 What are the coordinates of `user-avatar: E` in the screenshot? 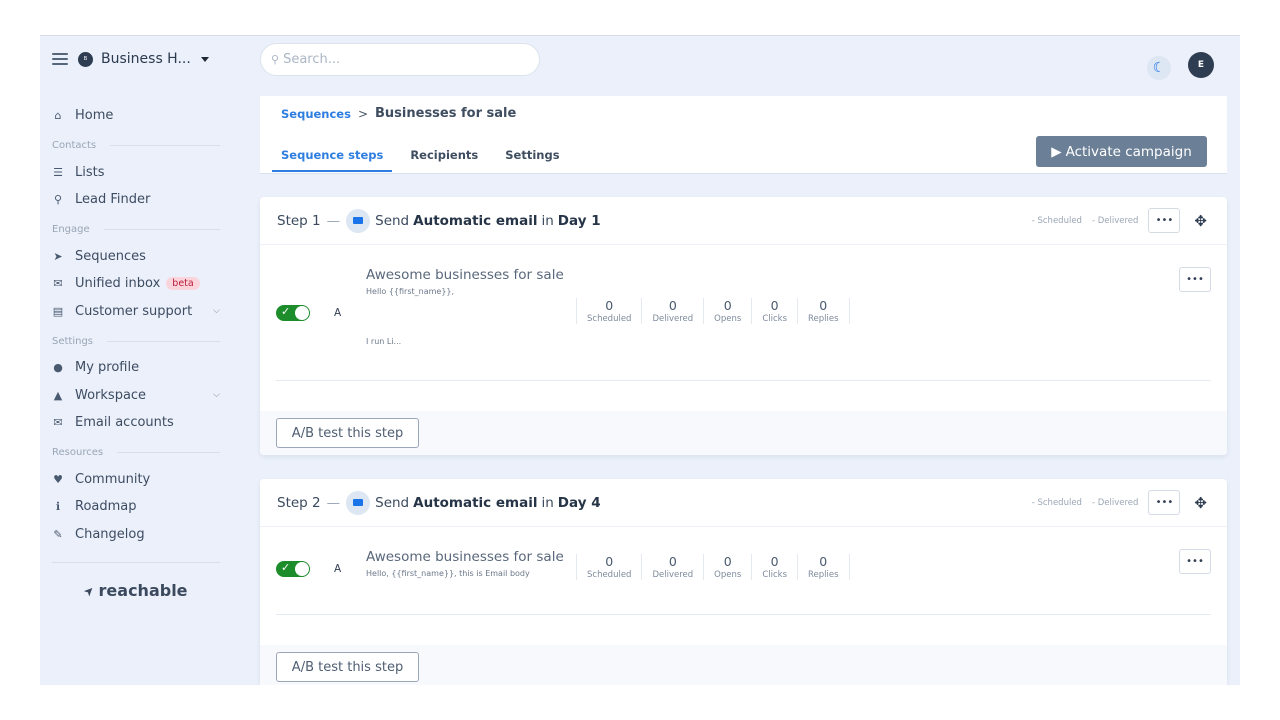 It's located at (1201, 65).